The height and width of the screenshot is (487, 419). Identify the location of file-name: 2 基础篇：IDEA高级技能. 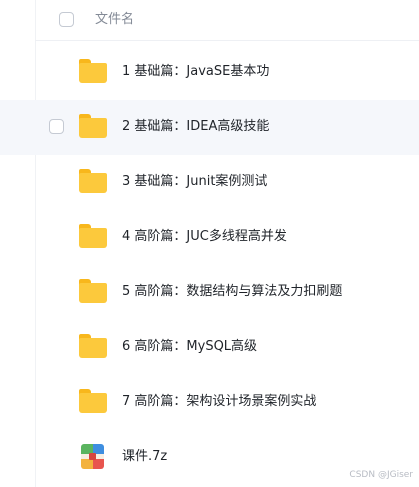
(195, 127).